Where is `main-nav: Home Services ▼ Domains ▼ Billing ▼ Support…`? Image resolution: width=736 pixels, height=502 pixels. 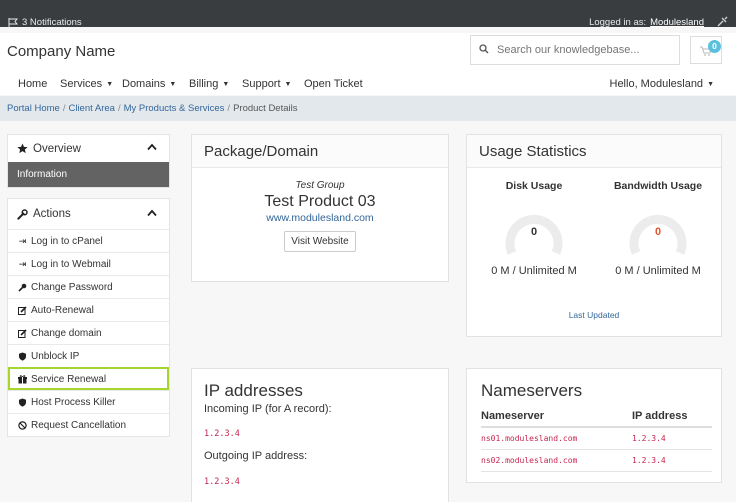
main-nav: Home Services ▼ Domains ▼ Billing ▼ Support… is located at coordinates (368, 85).